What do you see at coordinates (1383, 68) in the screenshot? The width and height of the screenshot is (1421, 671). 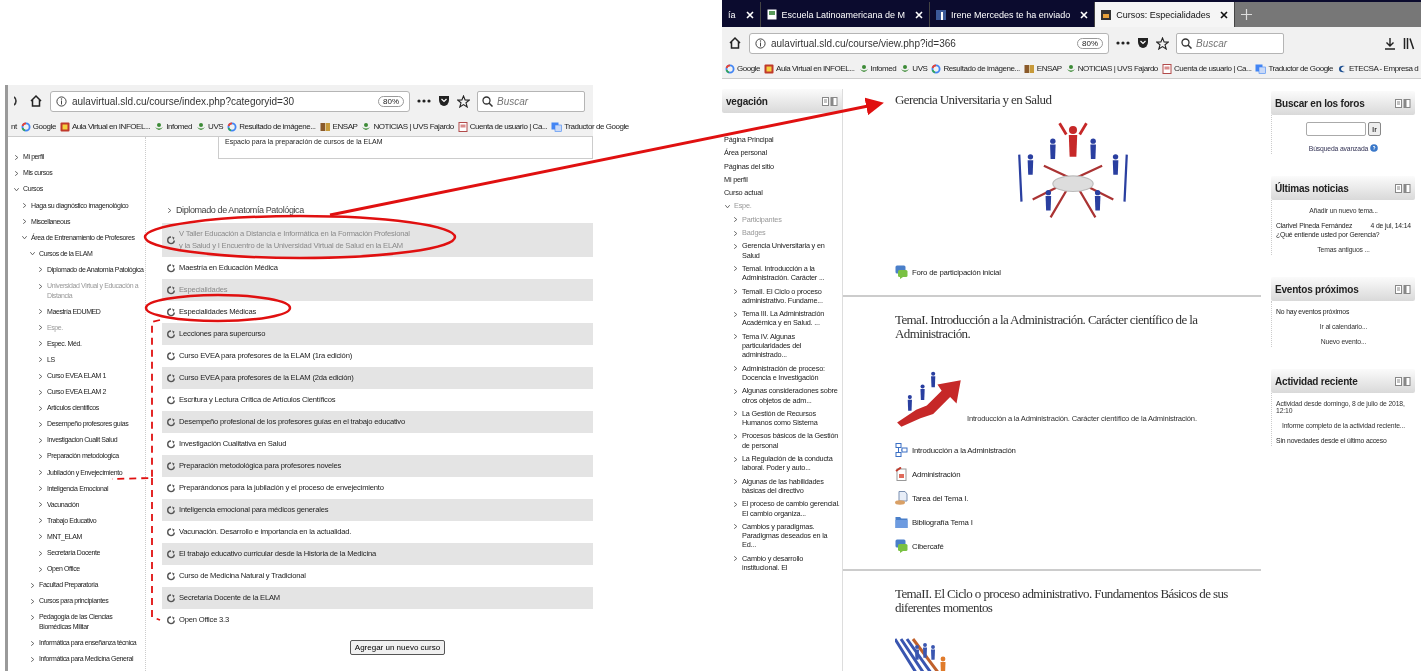 I see `bookmark-link: ETECSA - Empresa d` at bounding box center [1383, 68].